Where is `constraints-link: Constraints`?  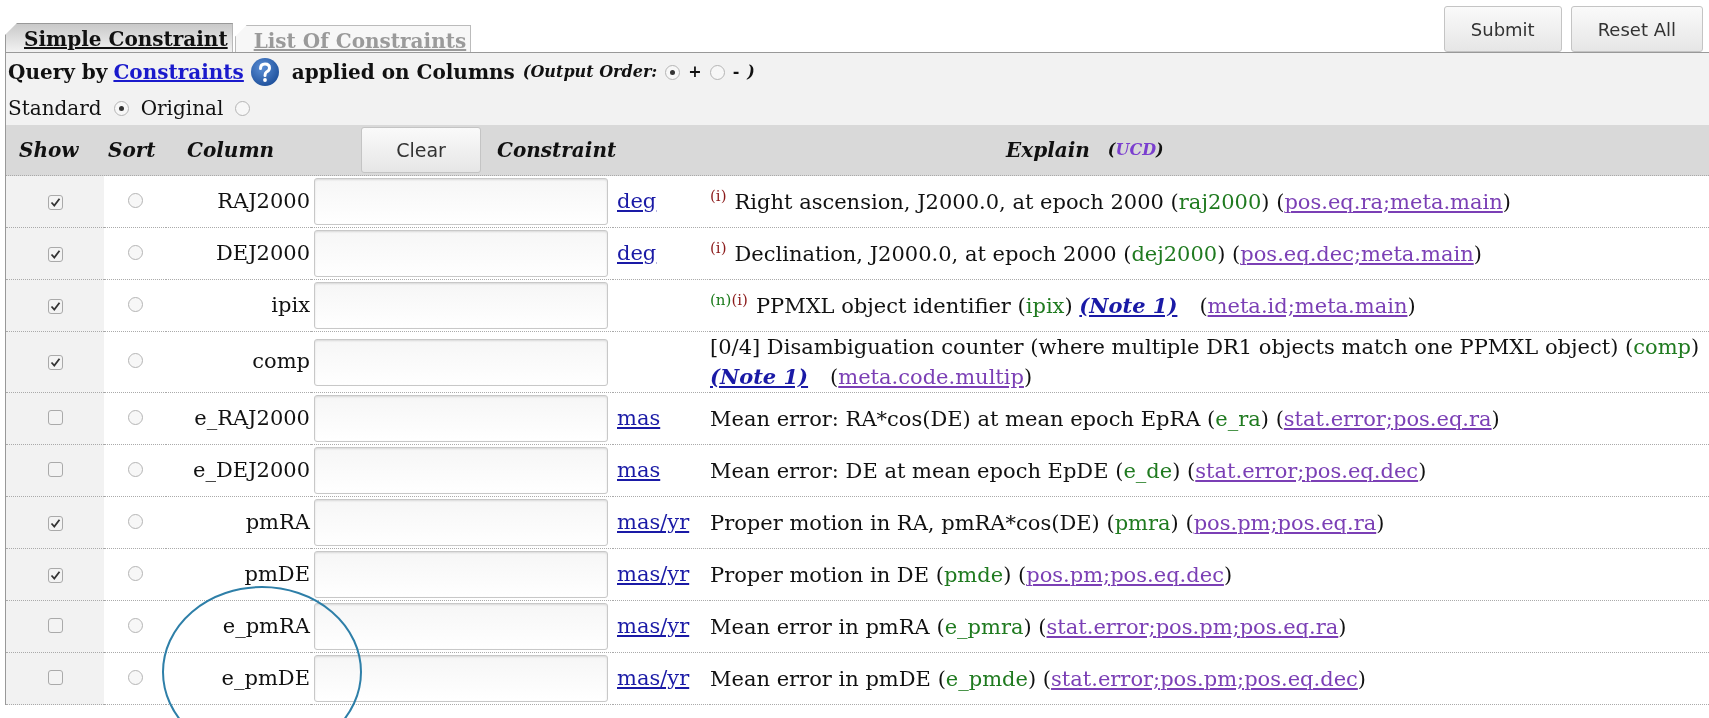 constraints-link: Constraints is located at coordinates (181, 72).